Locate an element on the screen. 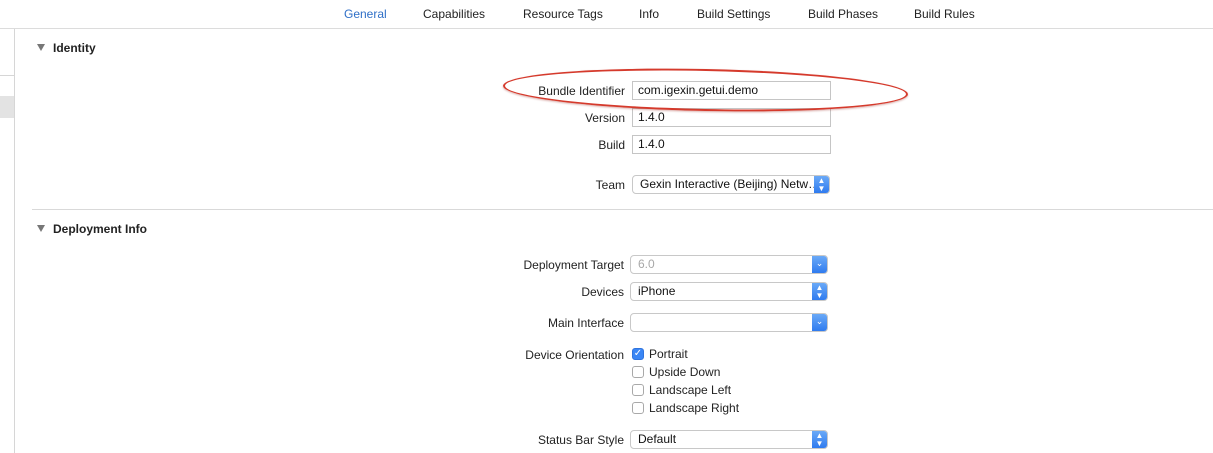 The height and width of the screenshot is (453, 1213). tab-build-phases: Build Phases is located at coordinates (843, 14).